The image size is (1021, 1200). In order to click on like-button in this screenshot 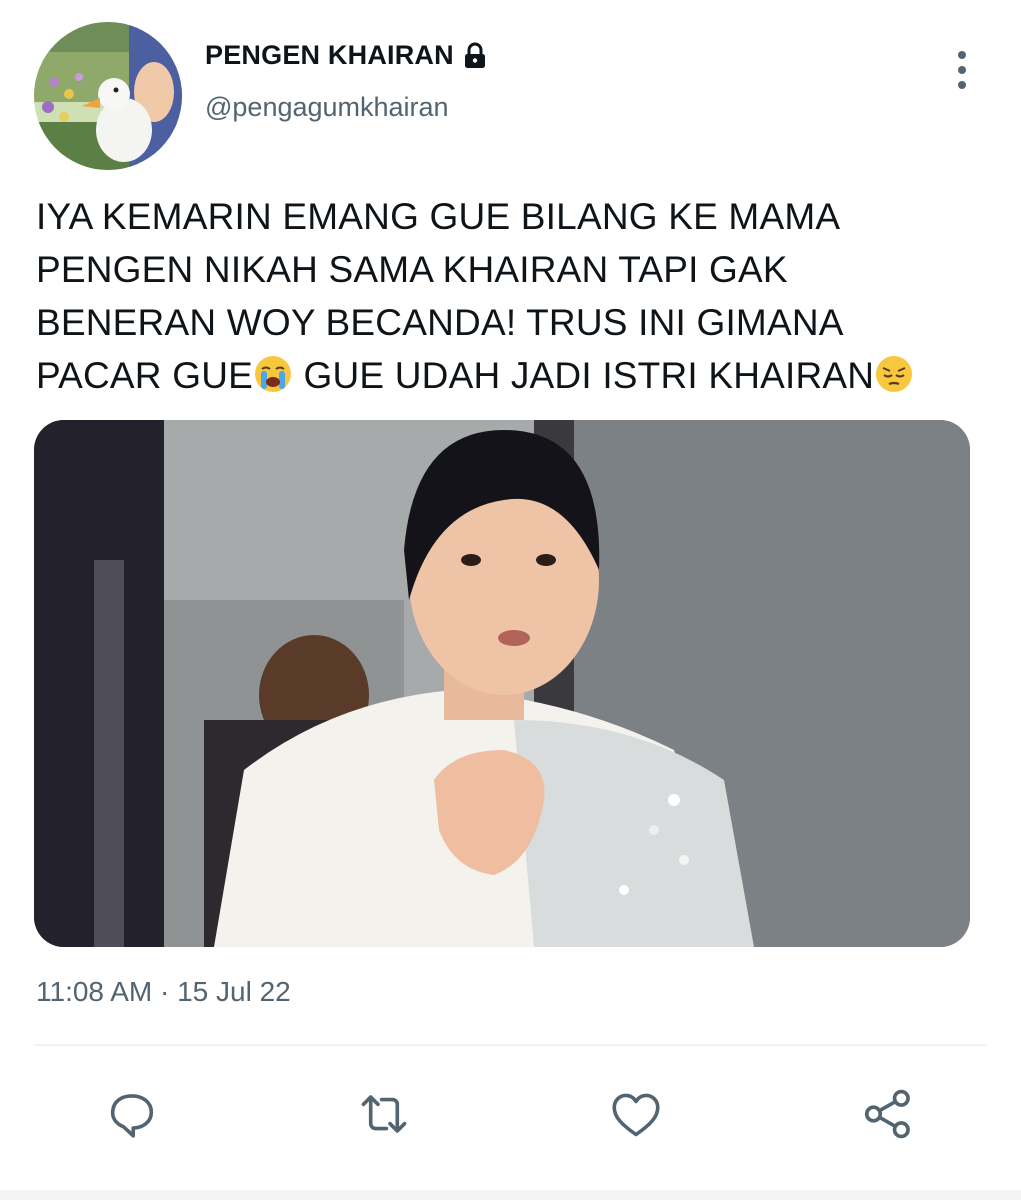, I will do `click(636, 1114)`.